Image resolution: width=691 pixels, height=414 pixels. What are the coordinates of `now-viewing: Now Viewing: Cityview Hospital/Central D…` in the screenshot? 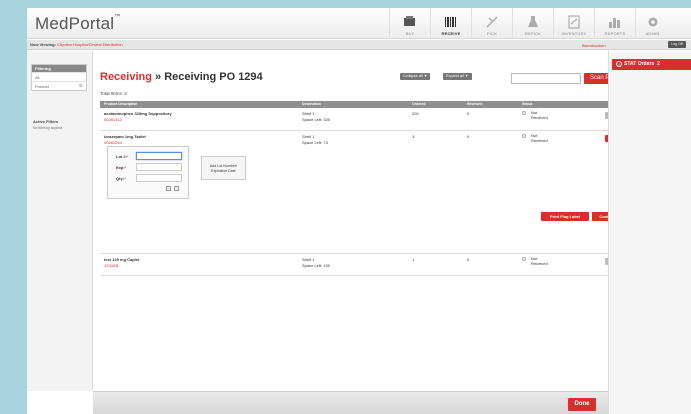 It's located at (76, 44).